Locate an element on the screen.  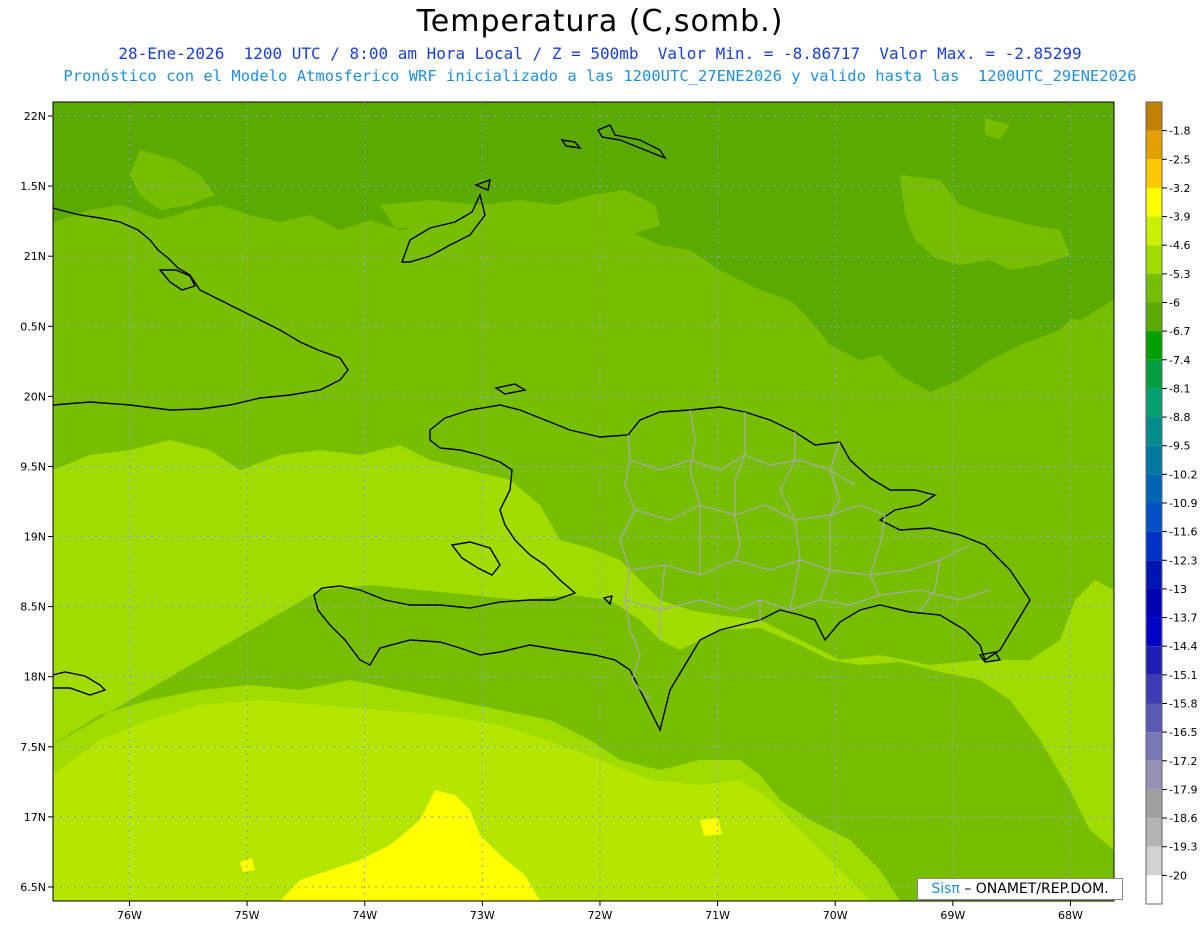
colorbar-label: -10.9 is located at coordinates (1183, 503).